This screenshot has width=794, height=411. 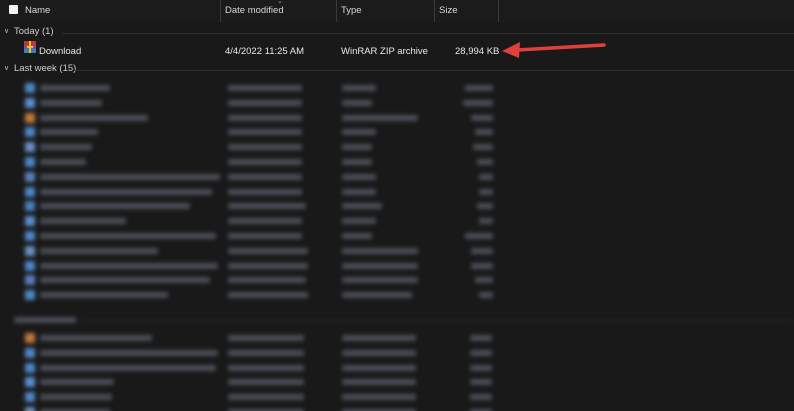 I want to click on arrow-shaft, so click(x=560, y=47).